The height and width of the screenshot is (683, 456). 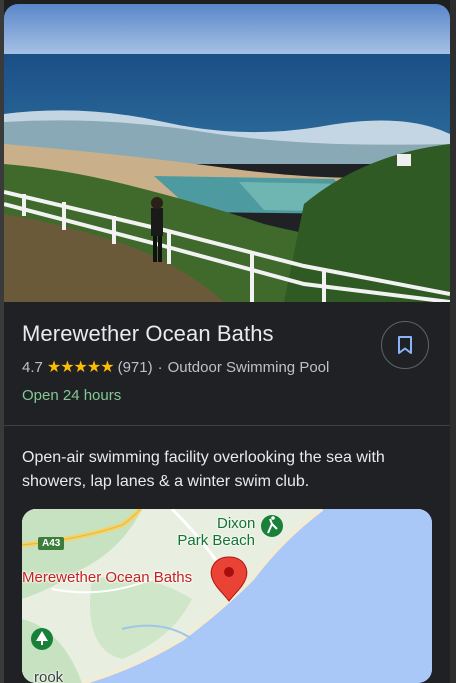 What do you see at coordinates (32, 367) in the screenshot?
I see `rating-value: 4.7` at bounding box center [32, 367].